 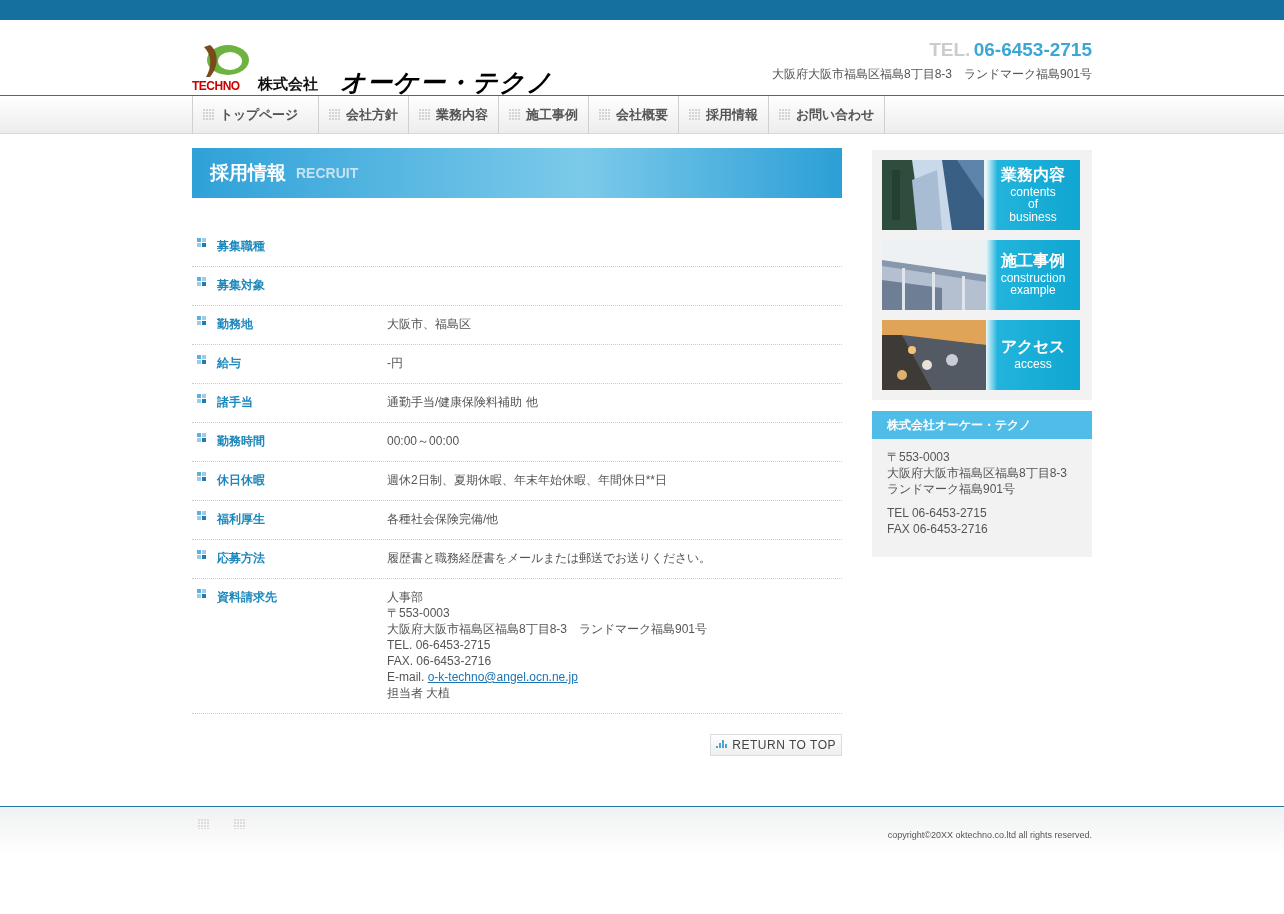 What do you see at coordinates (548, 629) in the screenshot?
I see `value-text: 大阪府大阪市福島区福島8丁目8-3 ランドマーク福島901号` at bounding box center [548, 629].